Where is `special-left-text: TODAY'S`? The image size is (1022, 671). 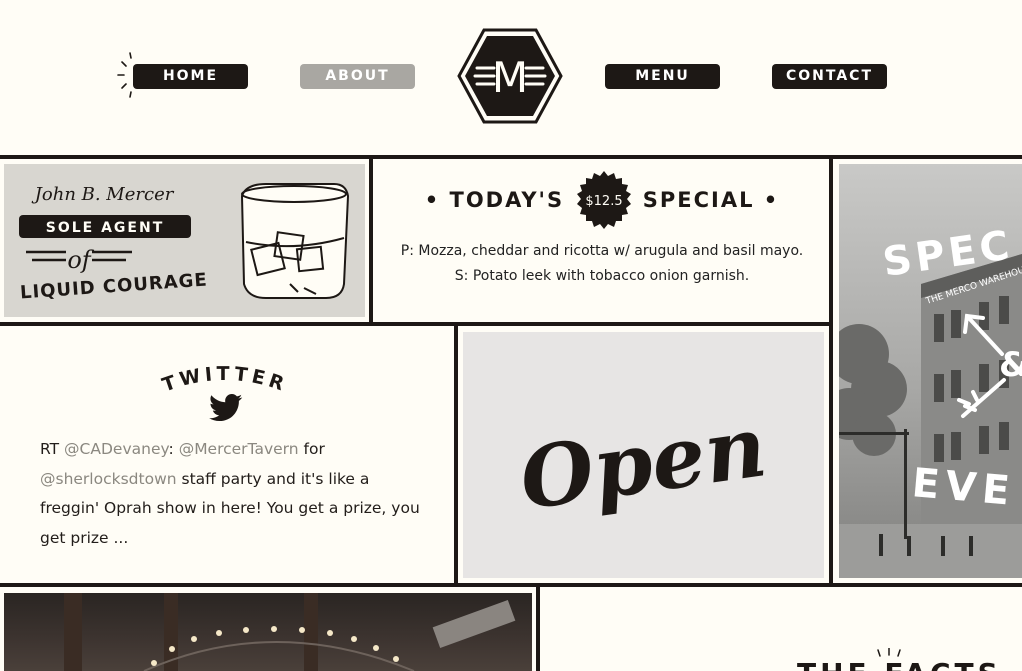 special-left-text: TODAY'S is located at coordinates (507, 200).